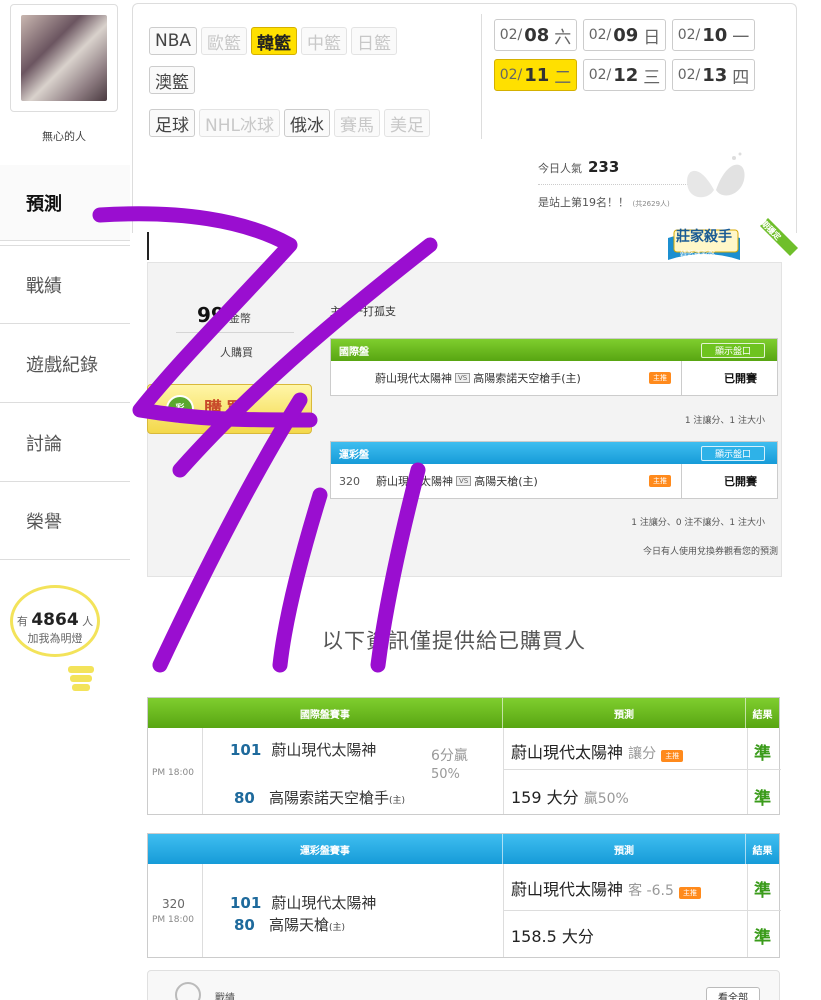  Describe the element at coordinates (236, 352) in the screenshot. I see `buyer-count: 人購買` at that location.